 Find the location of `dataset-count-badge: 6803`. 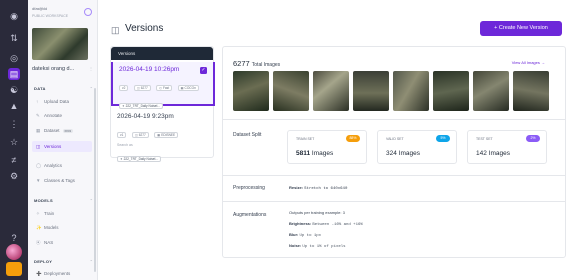

dataset-count-badge: 6803 is located at coordinates (68, 131).